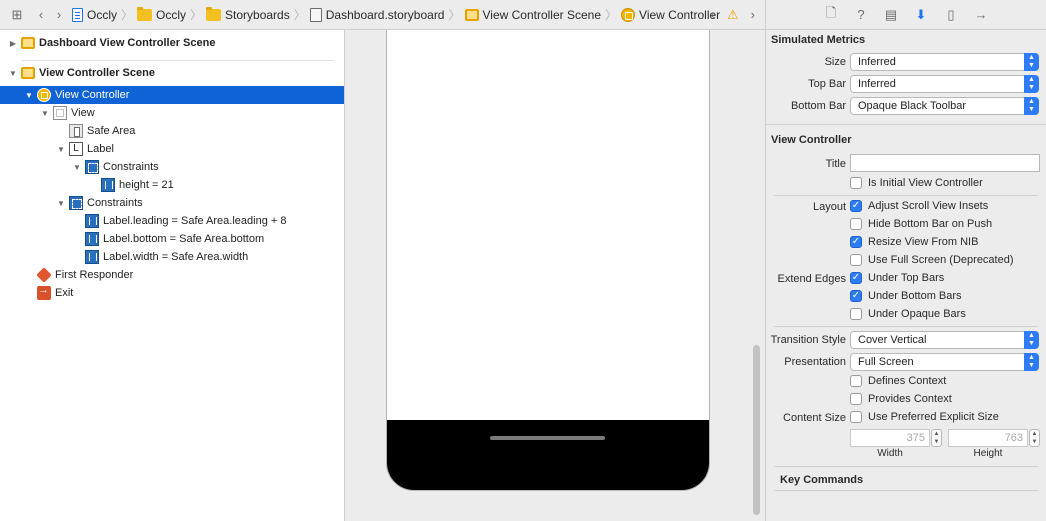  What do you see at coordinates (944, 62) in the screenshot?
I see `size-popup: Inferred ▲ ▼` at bounding box center [944, 62].